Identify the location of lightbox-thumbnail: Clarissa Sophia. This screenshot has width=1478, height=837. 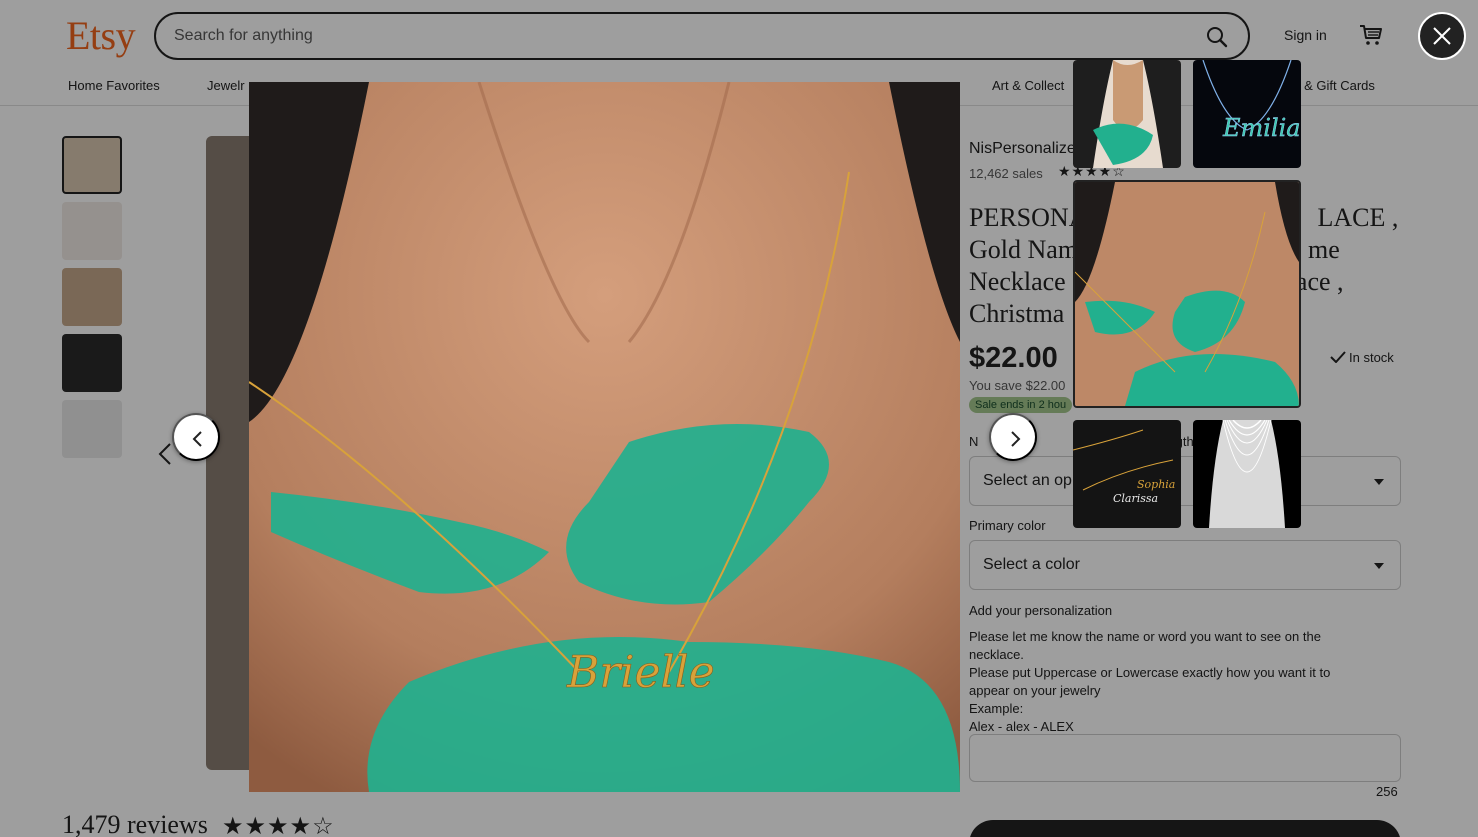
(1127, 474).